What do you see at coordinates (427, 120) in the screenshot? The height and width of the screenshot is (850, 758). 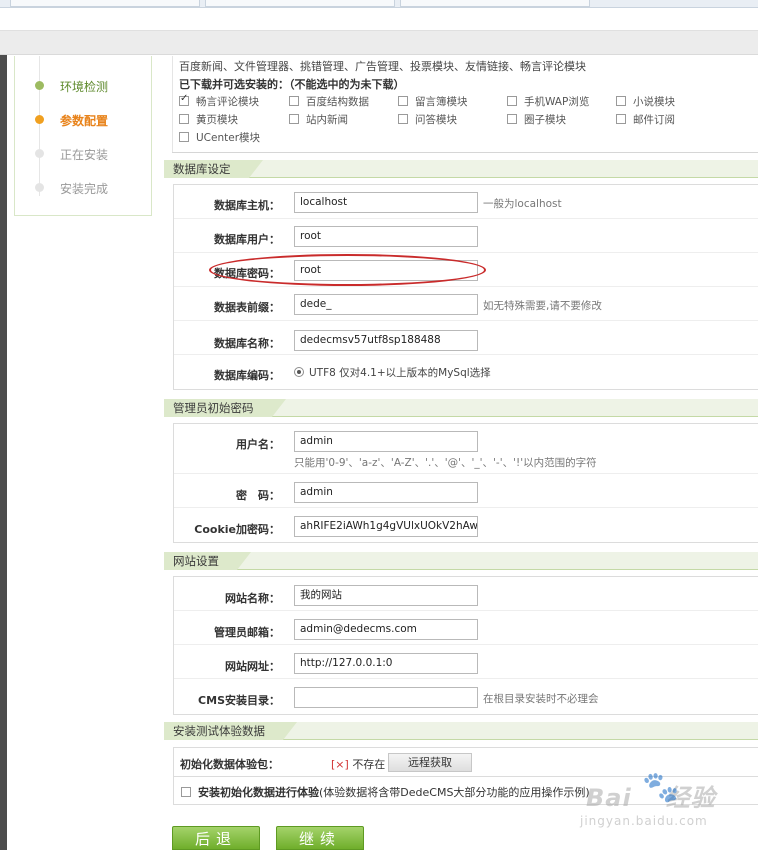 I see `module-option: 问答模块` at bounding box center [427, 120].